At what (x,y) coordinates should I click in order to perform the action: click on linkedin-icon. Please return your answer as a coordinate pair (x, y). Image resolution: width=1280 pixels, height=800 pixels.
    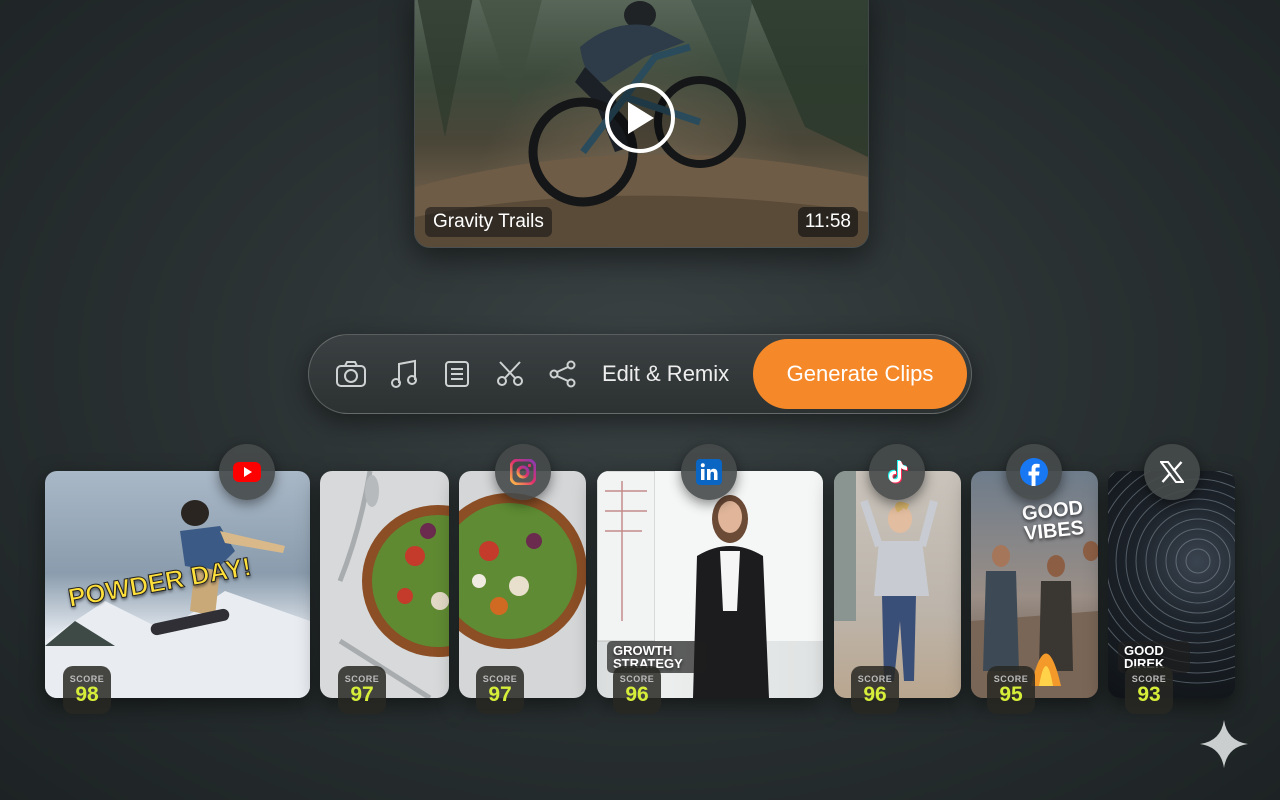
    Looking at the image, I should click on (709, 472).